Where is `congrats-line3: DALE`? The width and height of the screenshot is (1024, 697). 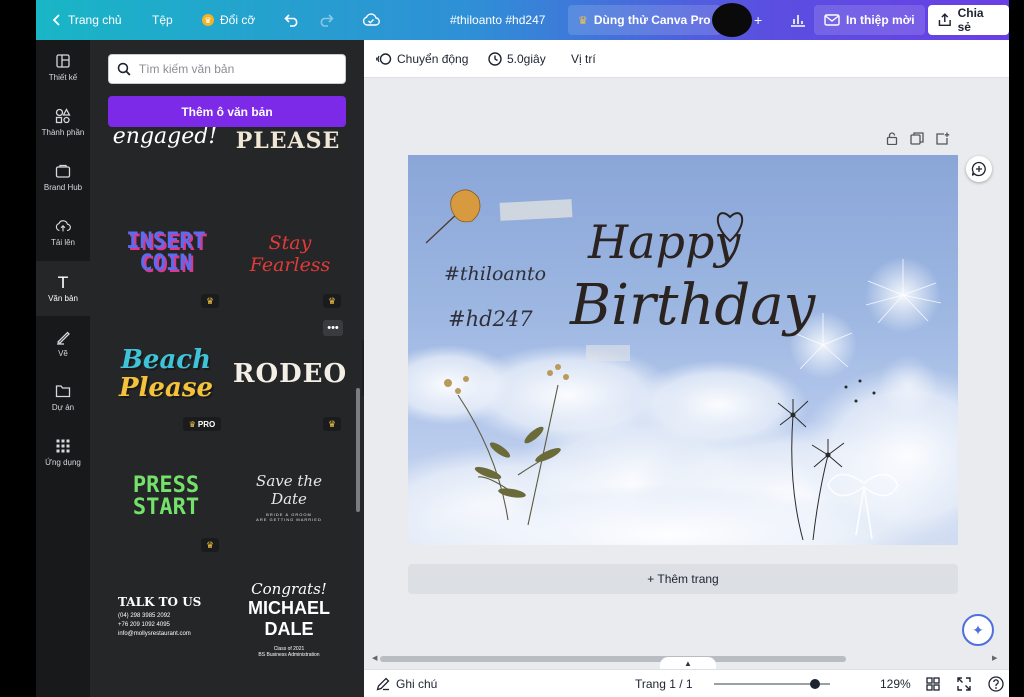 congrats-line3: DALE is located at coordinates (289, 629).